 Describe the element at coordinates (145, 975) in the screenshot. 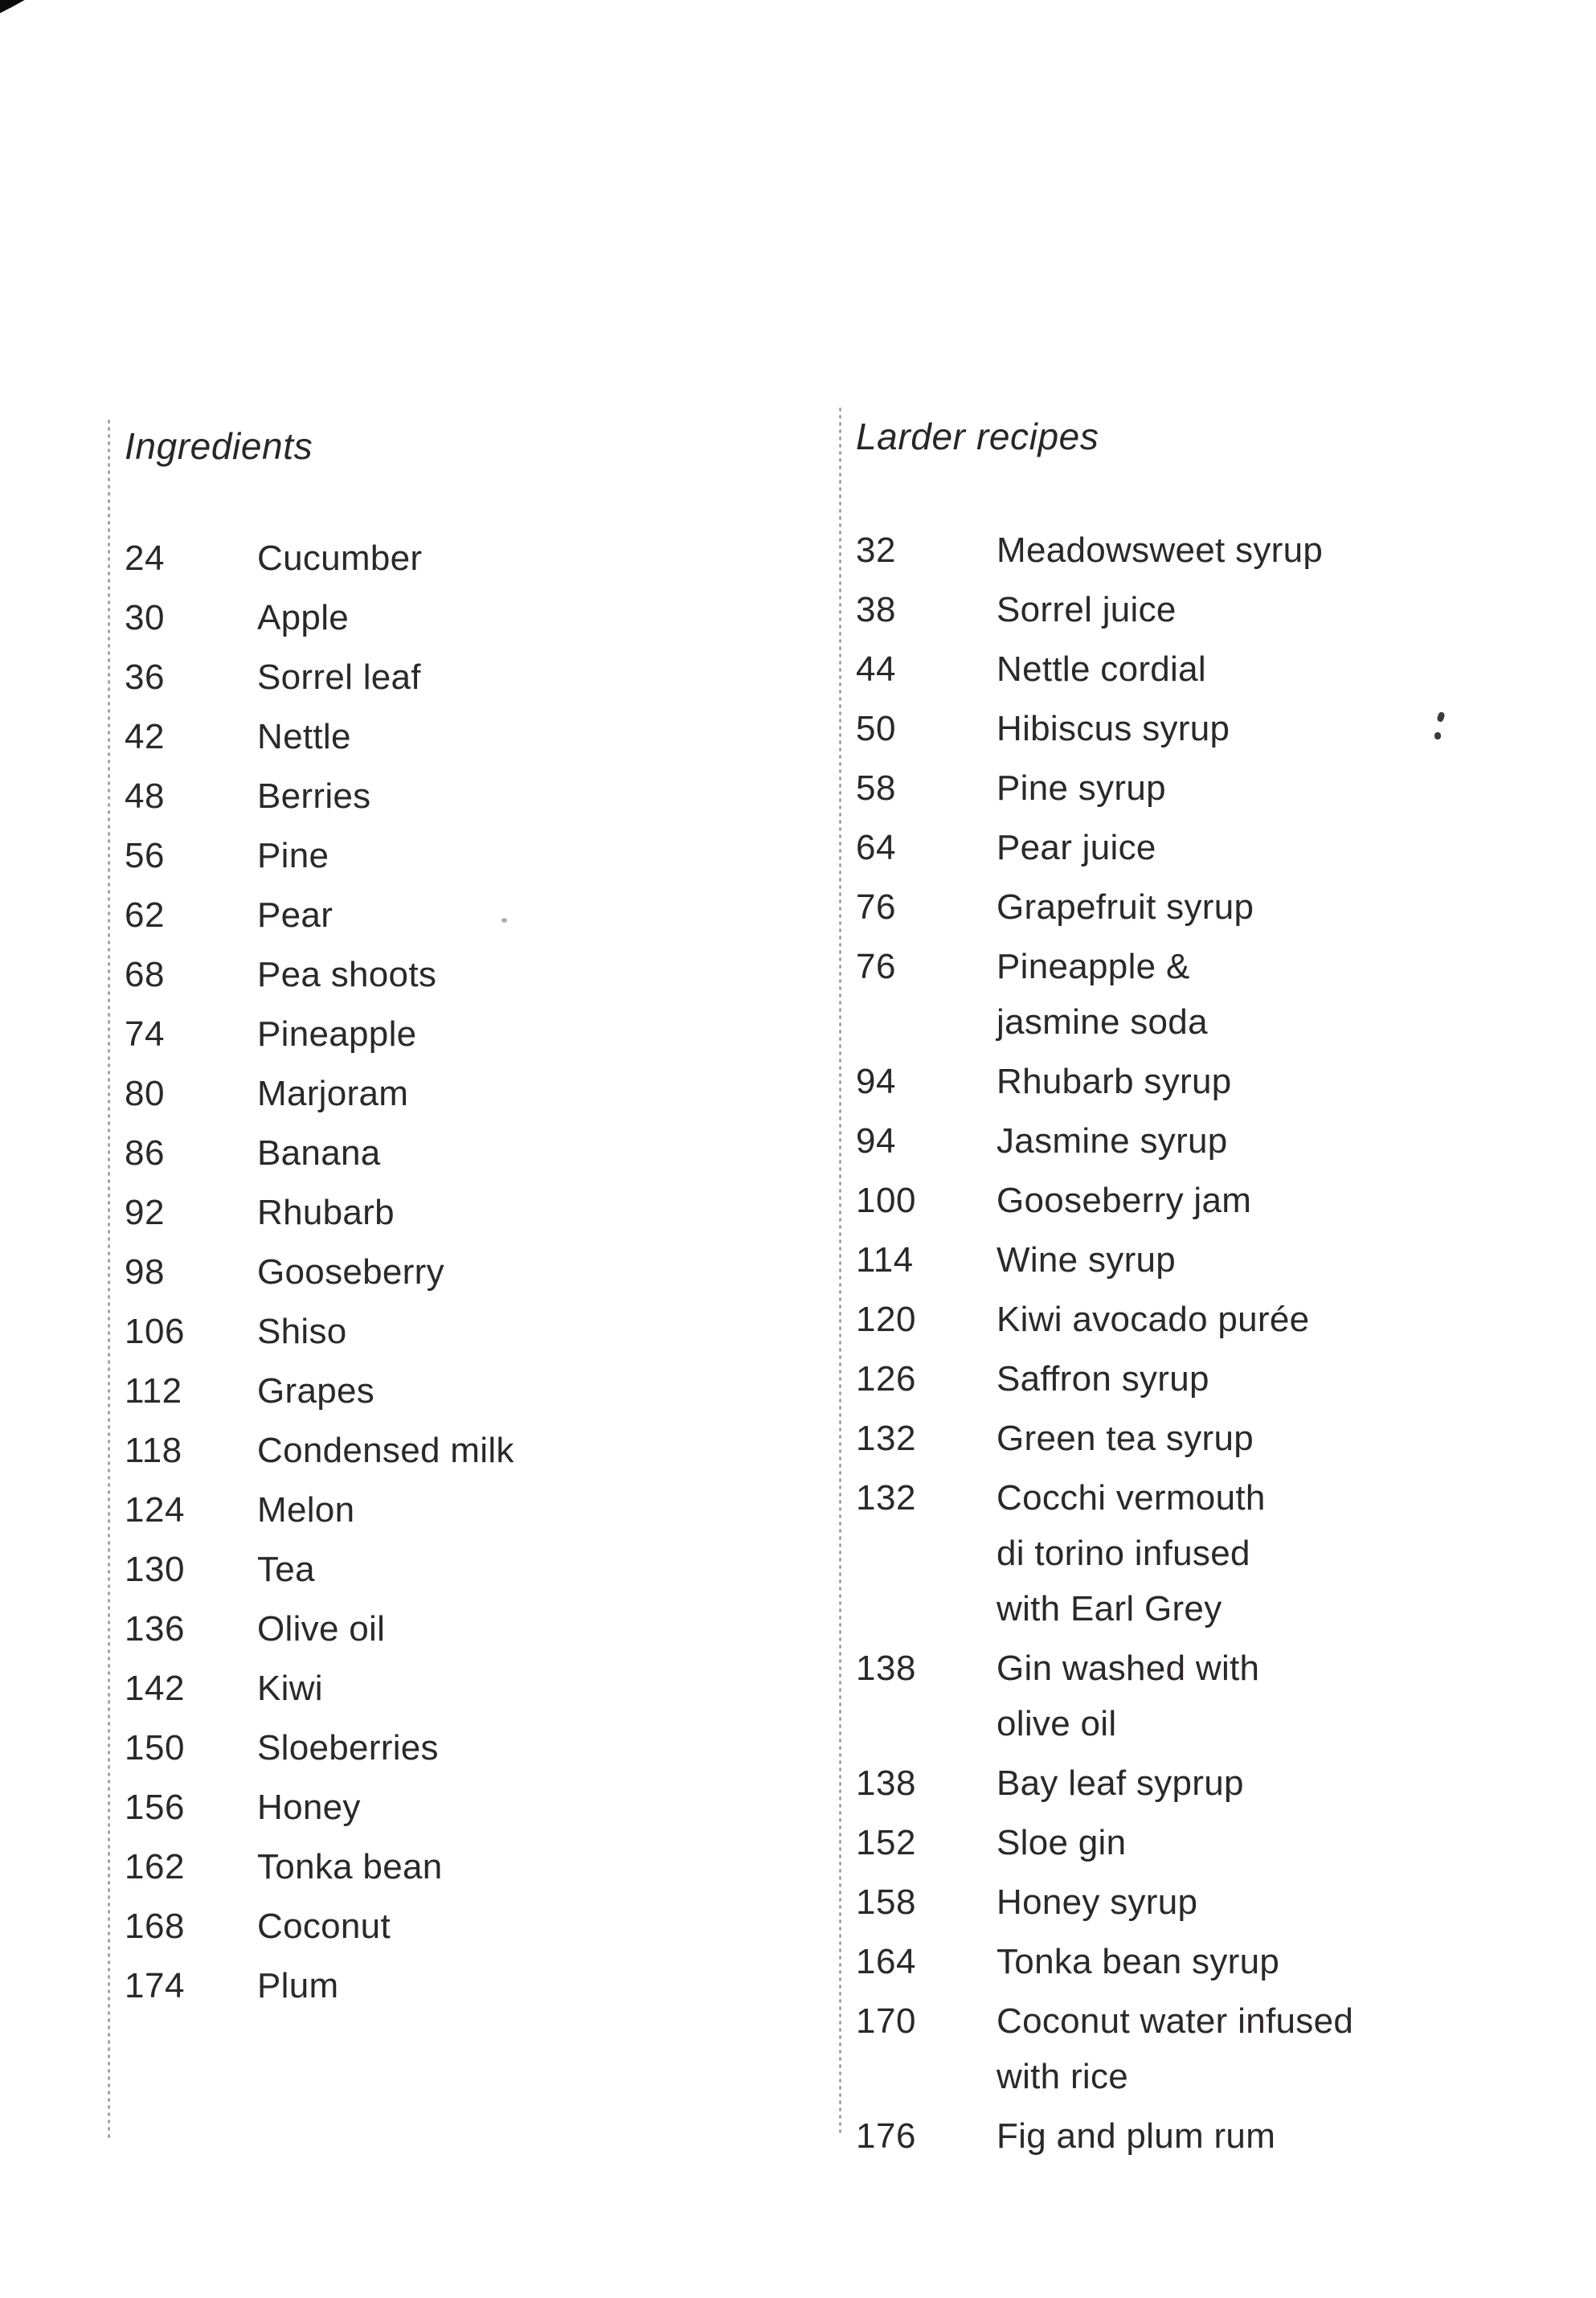

I see `entry-page-number: 68` at that location.